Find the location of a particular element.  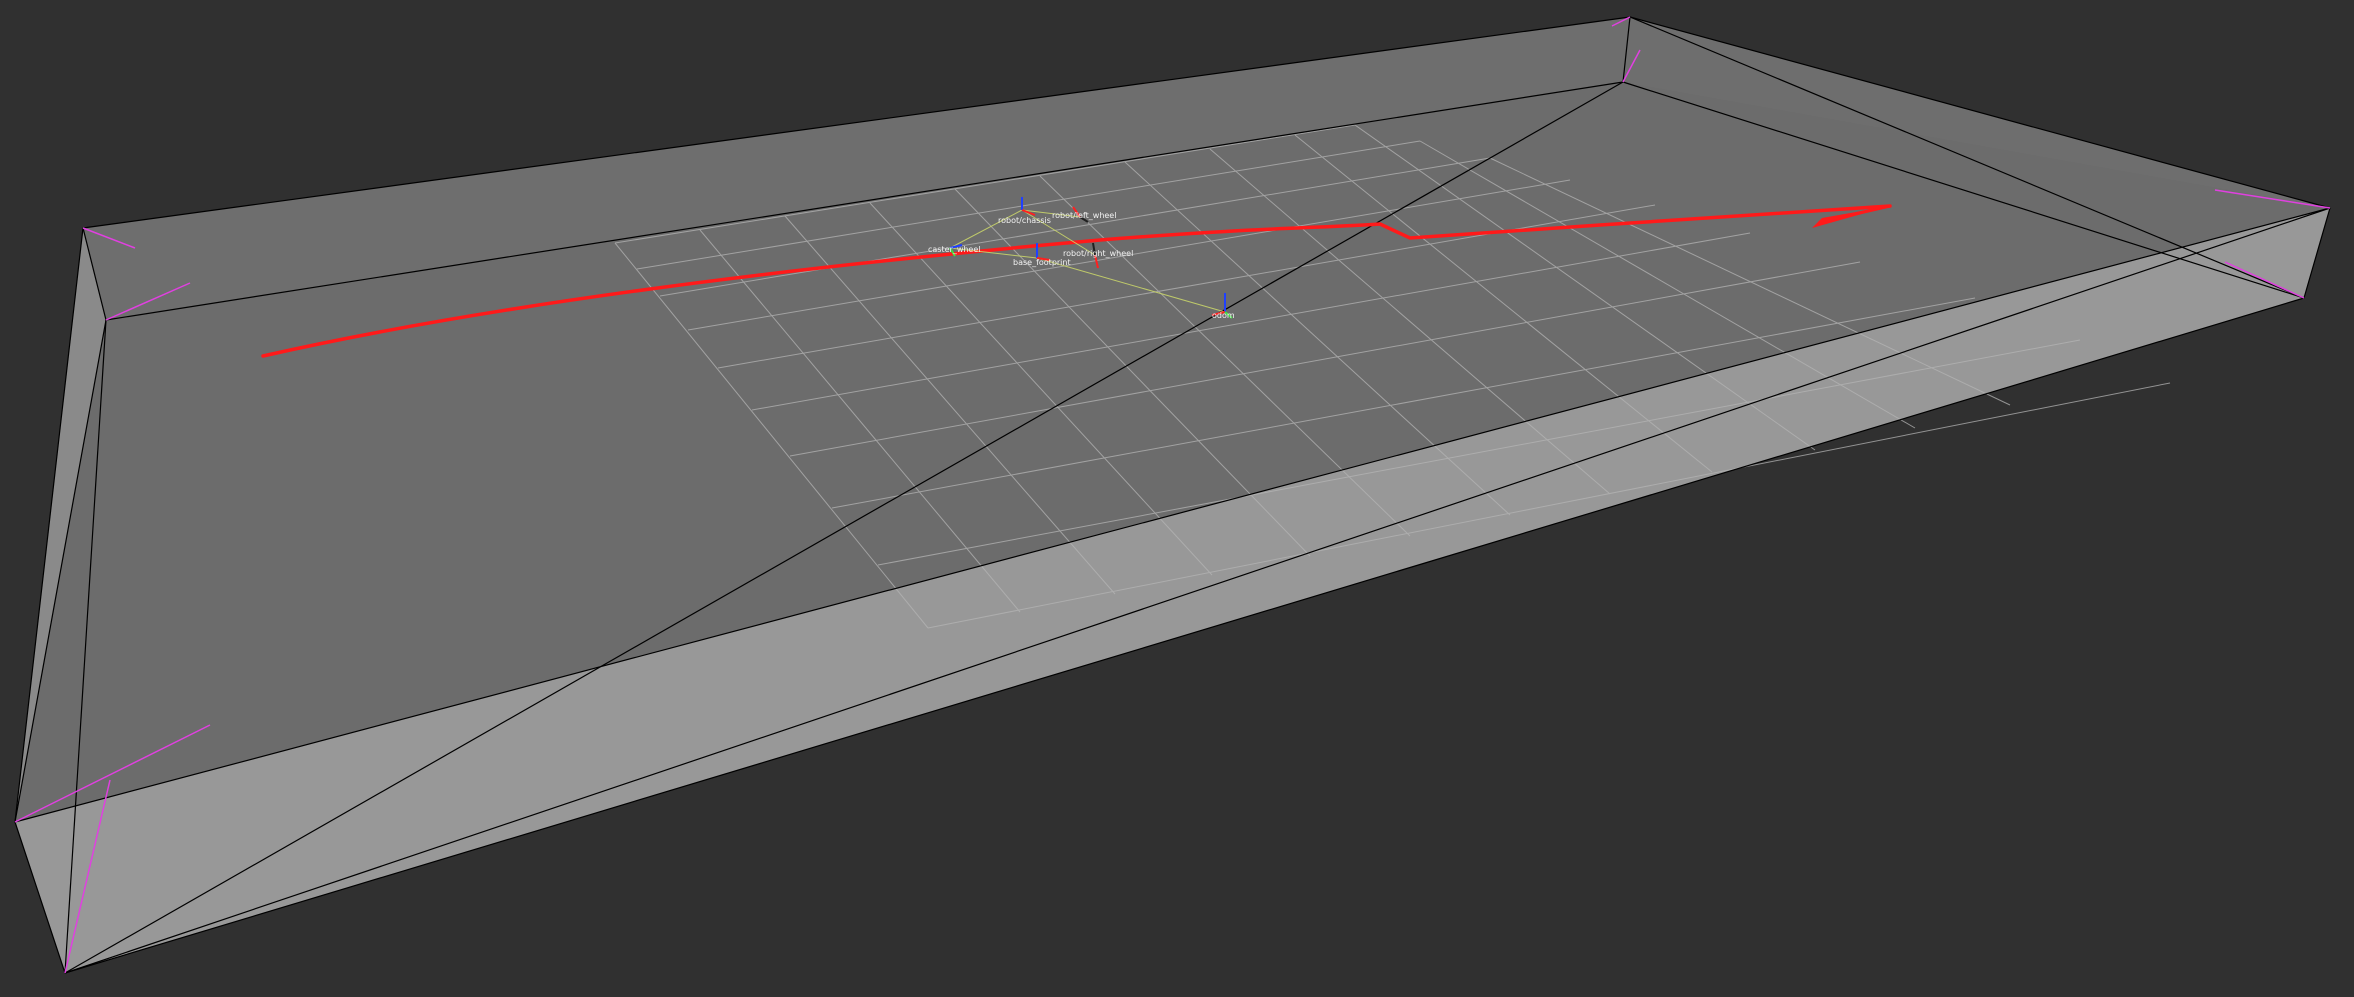

tf-label-odom: odom is located at coordinates (1223, 315).